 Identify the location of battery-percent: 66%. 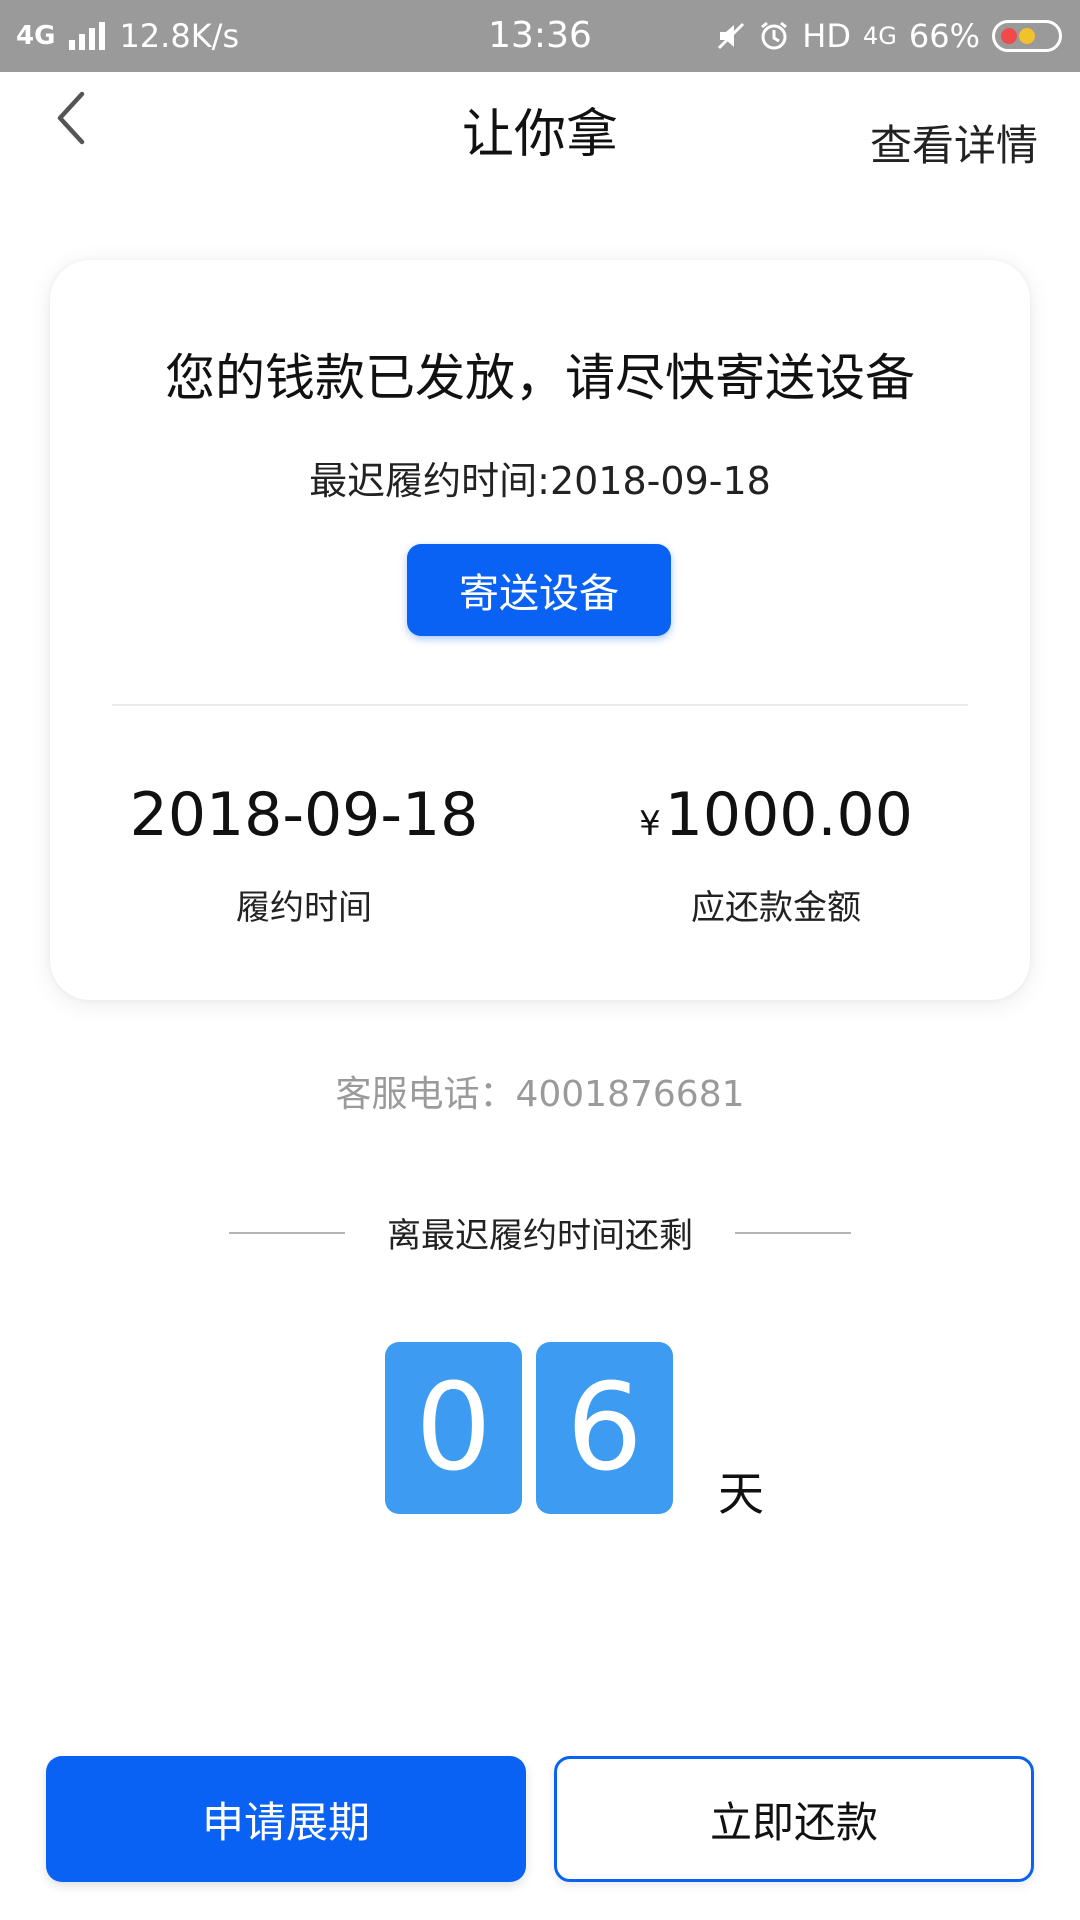
(944, 36).